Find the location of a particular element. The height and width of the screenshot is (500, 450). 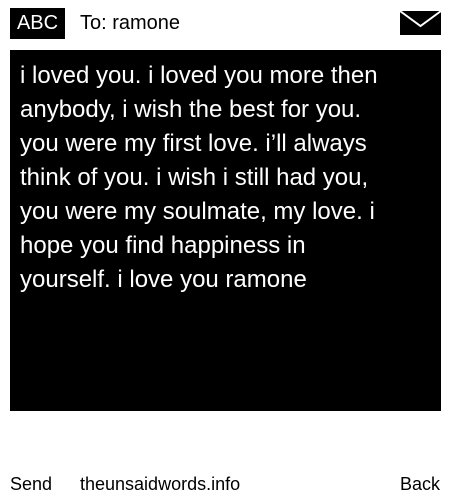

message-header: ABC To: ramone is located at coordinates (225, 23).